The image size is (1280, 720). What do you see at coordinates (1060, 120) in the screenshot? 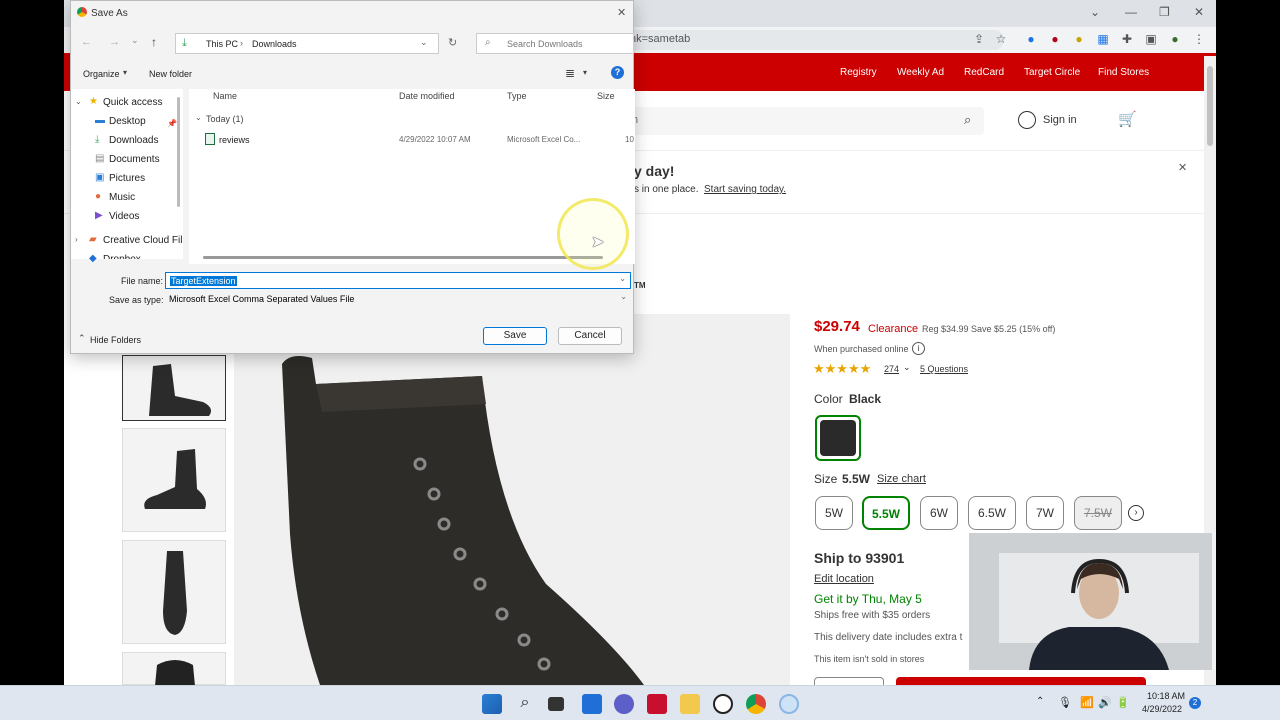
I see `sign-in-link: Sign in` at bounding box center [1060, 120].